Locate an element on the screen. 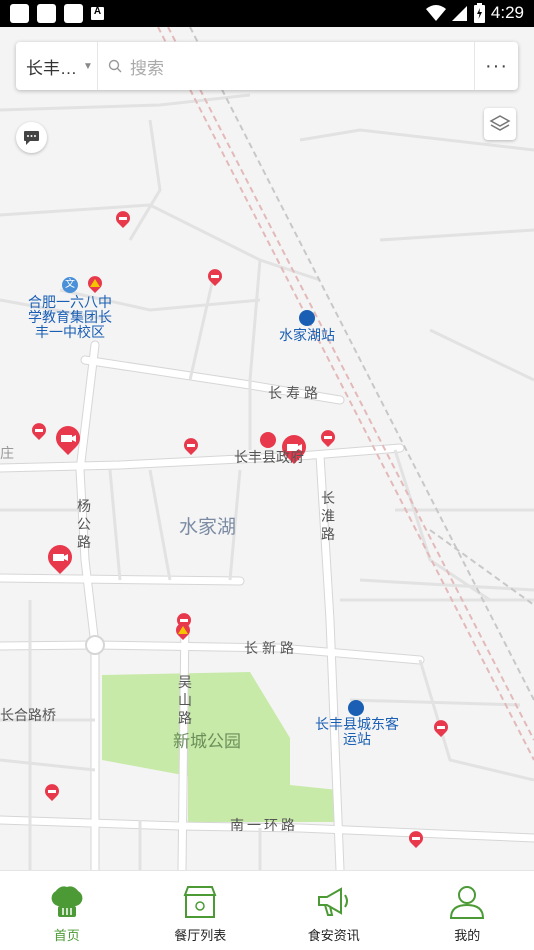 The height and width of the screenshot is (950, 534). government-icon is located at coordinates (268, 440).